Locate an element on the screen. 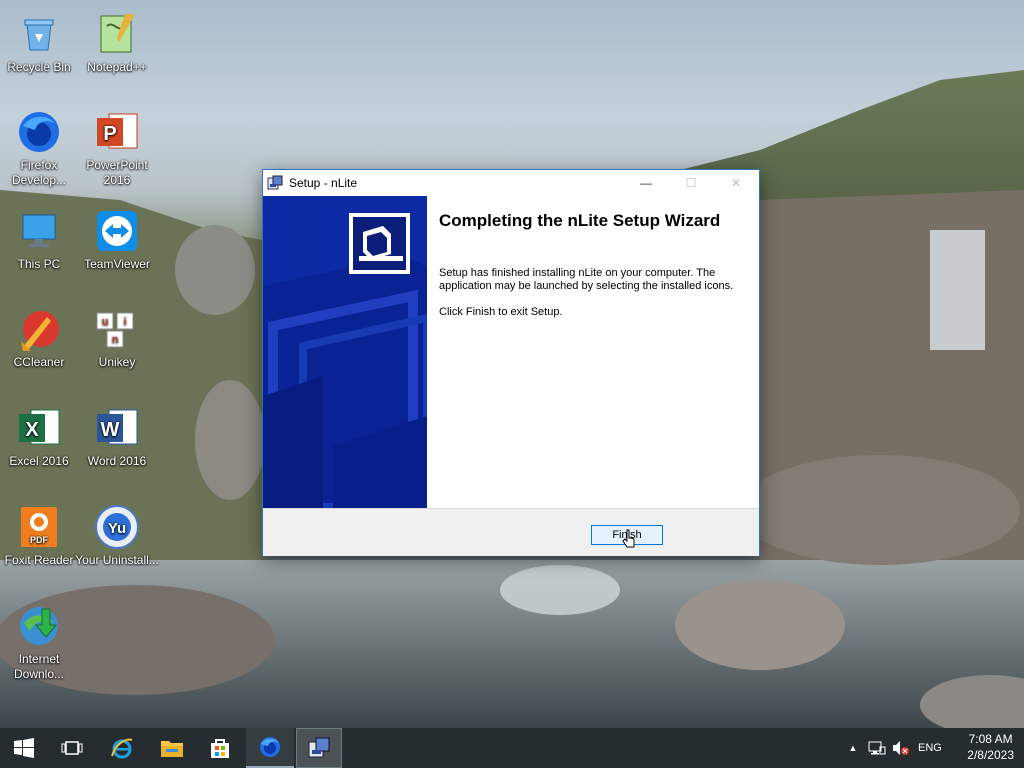 The image size is (1024, 768). clock-time: 7:08 AM is located at coordinates (990, 739).